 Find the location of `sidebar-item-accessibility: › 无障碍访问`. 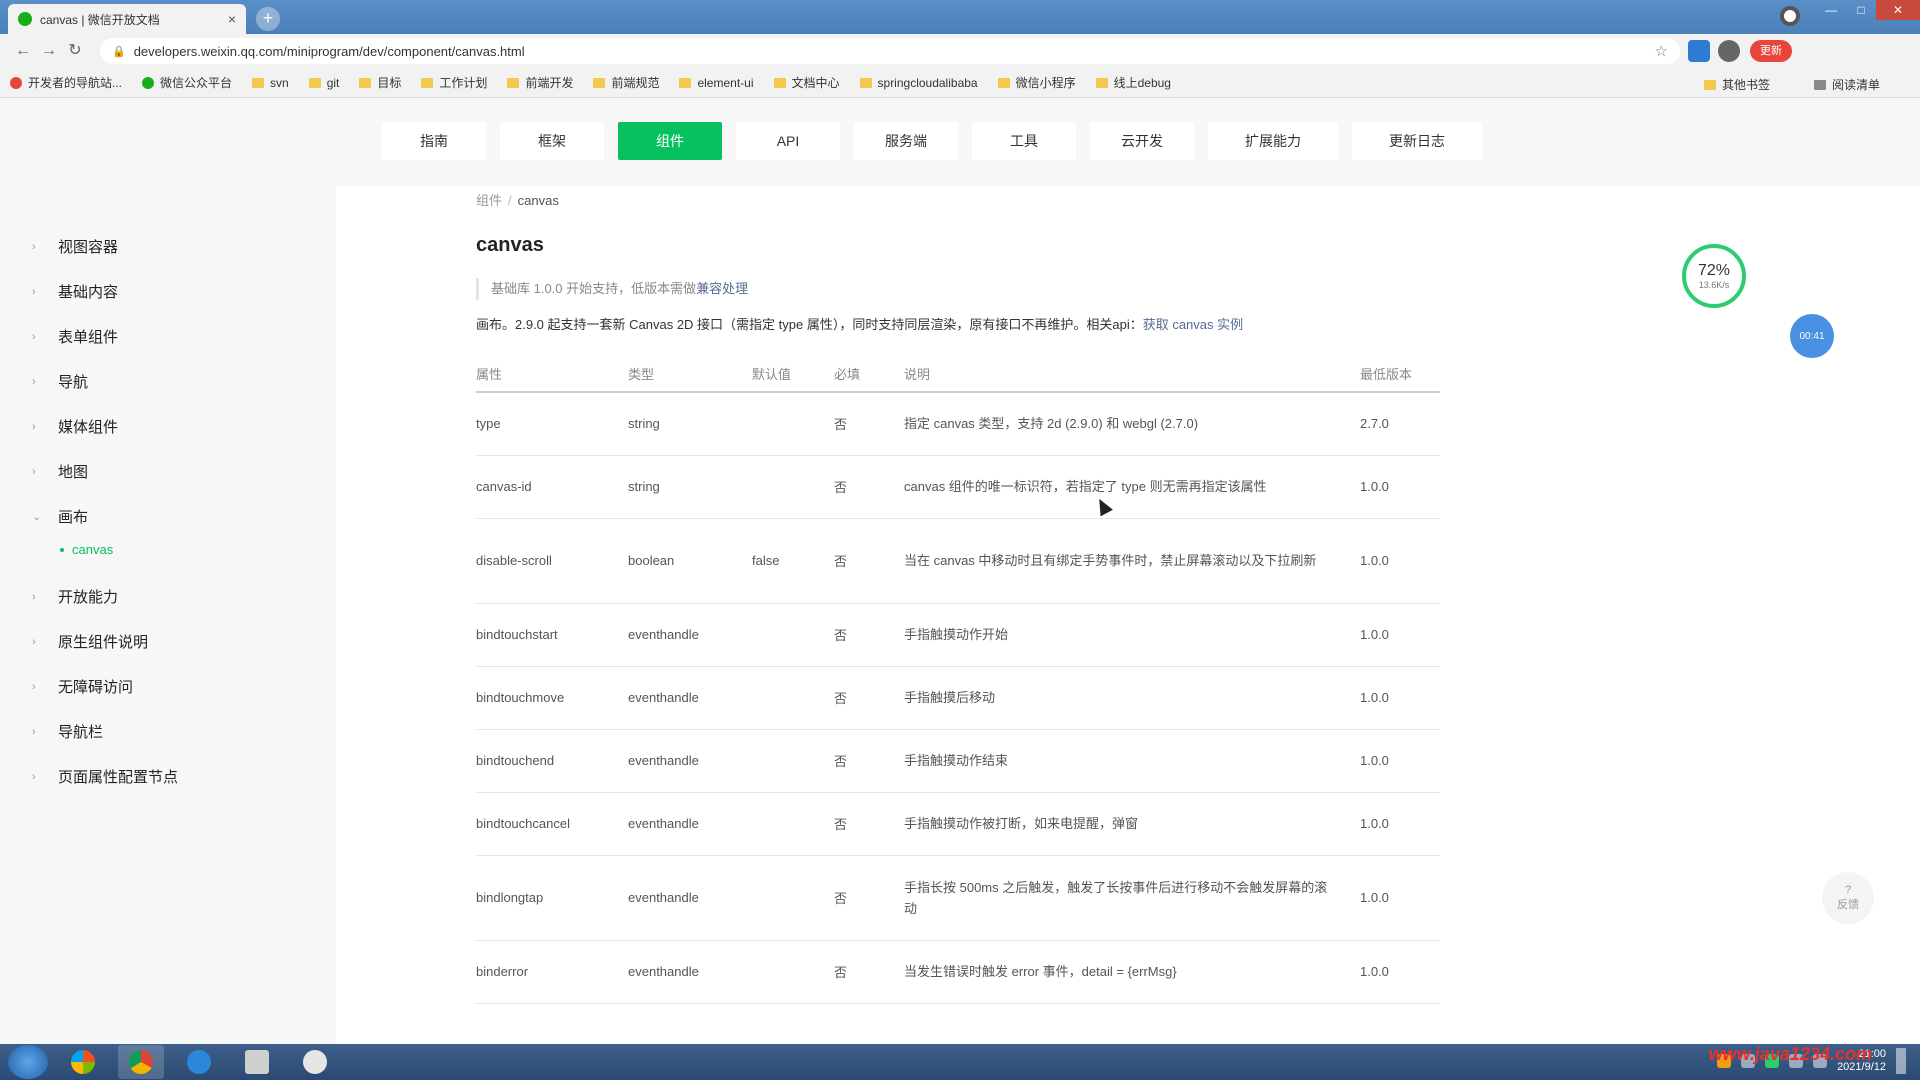

sidebar-item-accessibility: › 无障碍访问 is located at coordinates (82, 686).